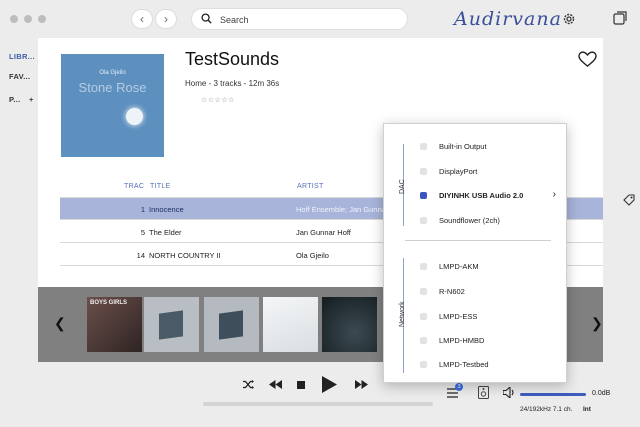 The image size is (640, 427). What do you see at coordinates (140, 255) in the screenshot?
I see `track-number: 14` at bounding box center [140, 255].